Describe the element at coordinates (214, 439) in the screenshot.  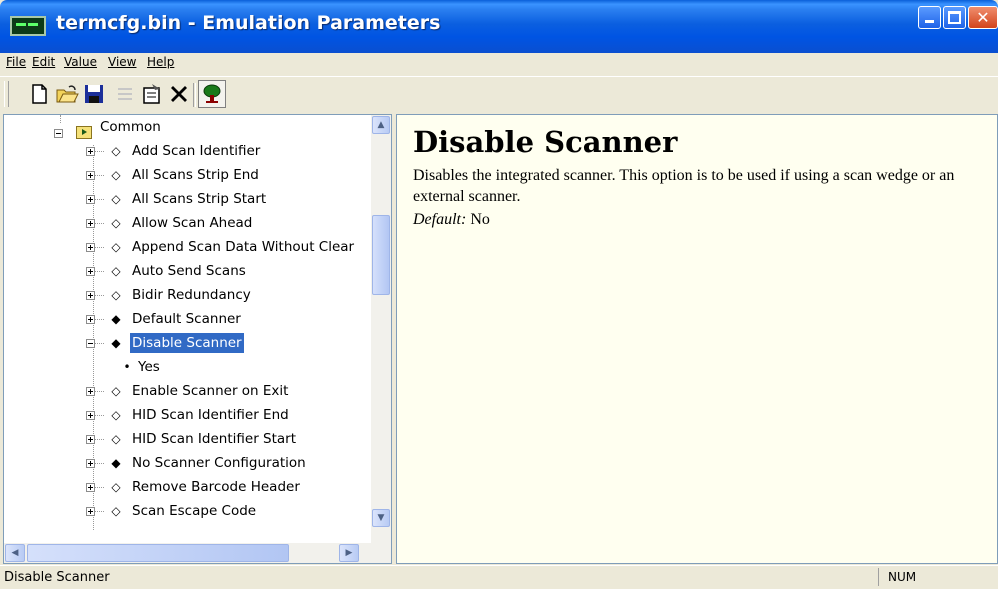
I see `tree-item-label: HID Scan Identifier Start` at that location.